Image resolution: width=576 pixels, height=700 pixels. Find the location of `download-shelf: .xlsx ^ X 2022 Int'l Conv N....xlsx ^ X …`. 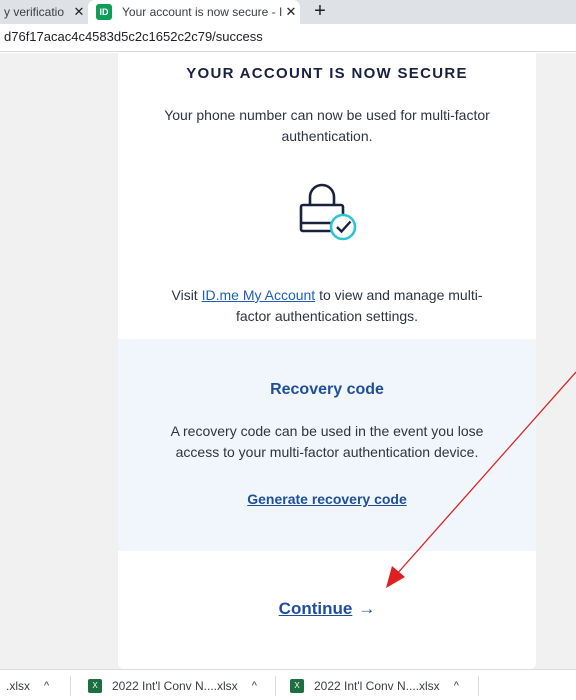

download-shelf: .xlsx ^ X 2022 Int'l Conv N....xlsx ^ X … is located at coordinates (288, 684).